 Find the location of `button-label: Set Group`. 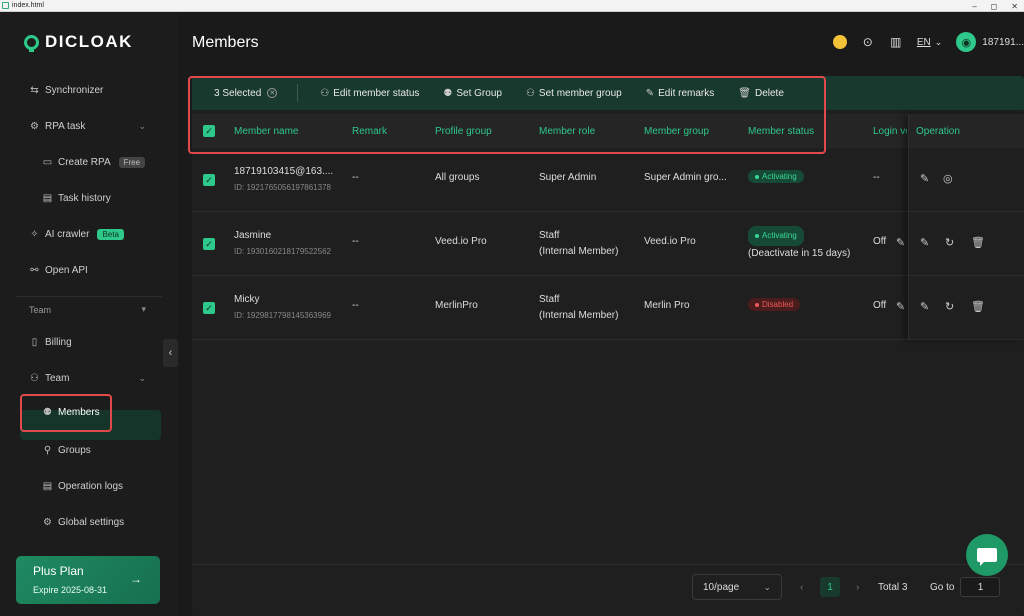

button-label: Set Group is located at coordinates (479, 93).